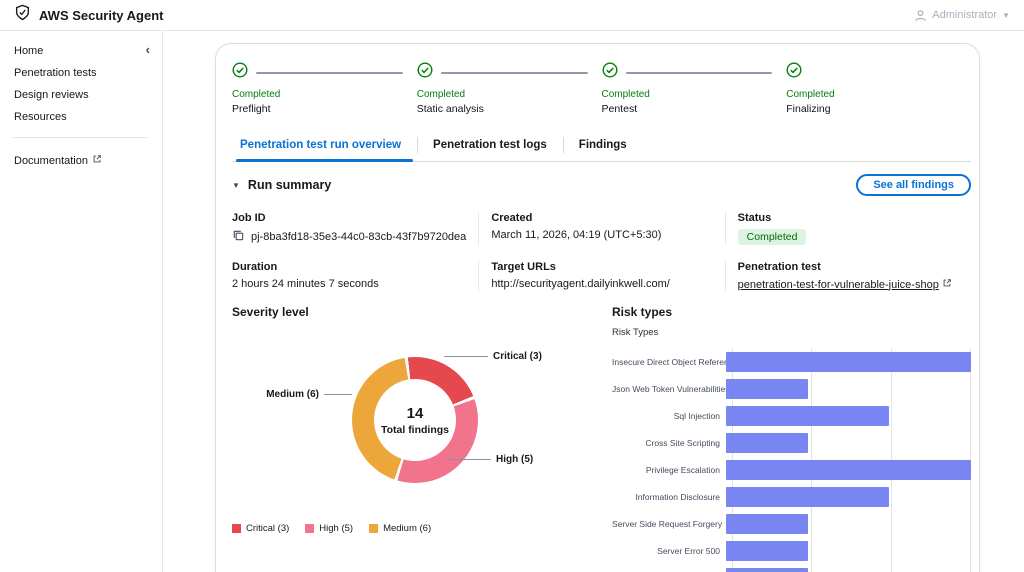 This screenshot has width=1024, height=572. Describe the element at coordinates (878, 88) in the screenshot. I see `step-finalizing: Completed Finalizing` at that location.